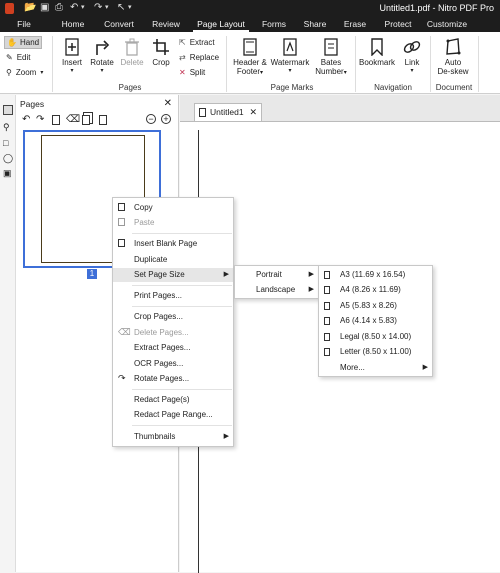 The image size is (500, 573). I want to click on menu-item-thumbnails: Thumbnails ▶, so click(173, 437).